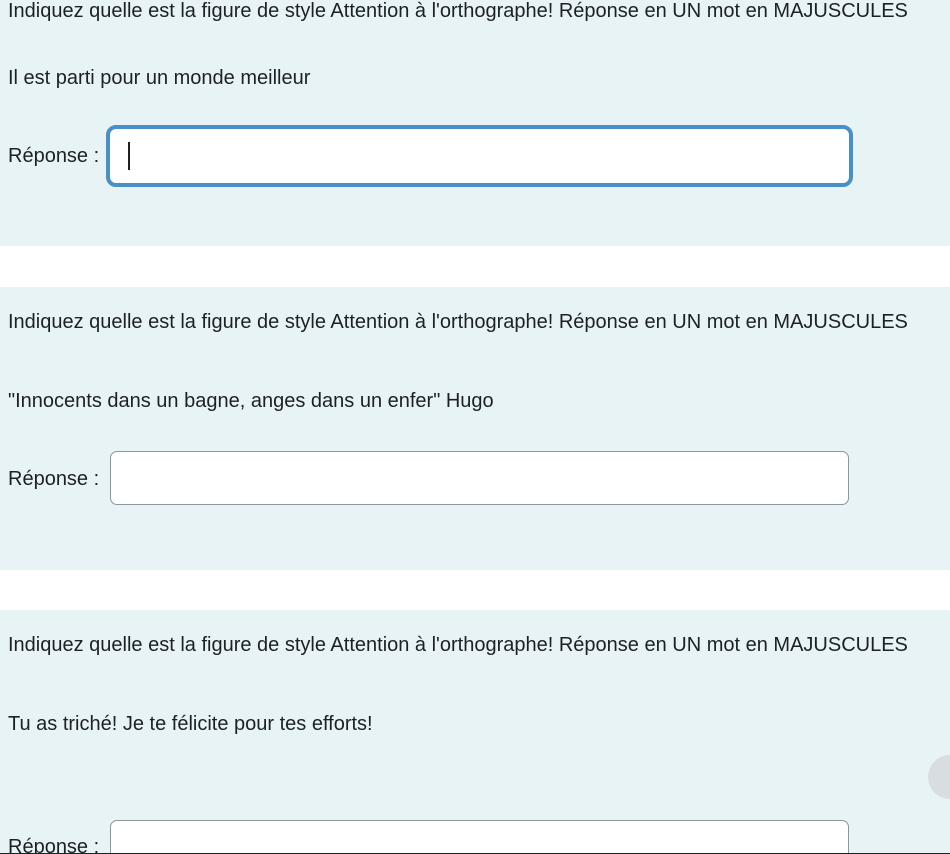 The width and height of the screenshot is (950, 854). I want to click on question-1-answer-label: Réponse :, so click(54, 156).